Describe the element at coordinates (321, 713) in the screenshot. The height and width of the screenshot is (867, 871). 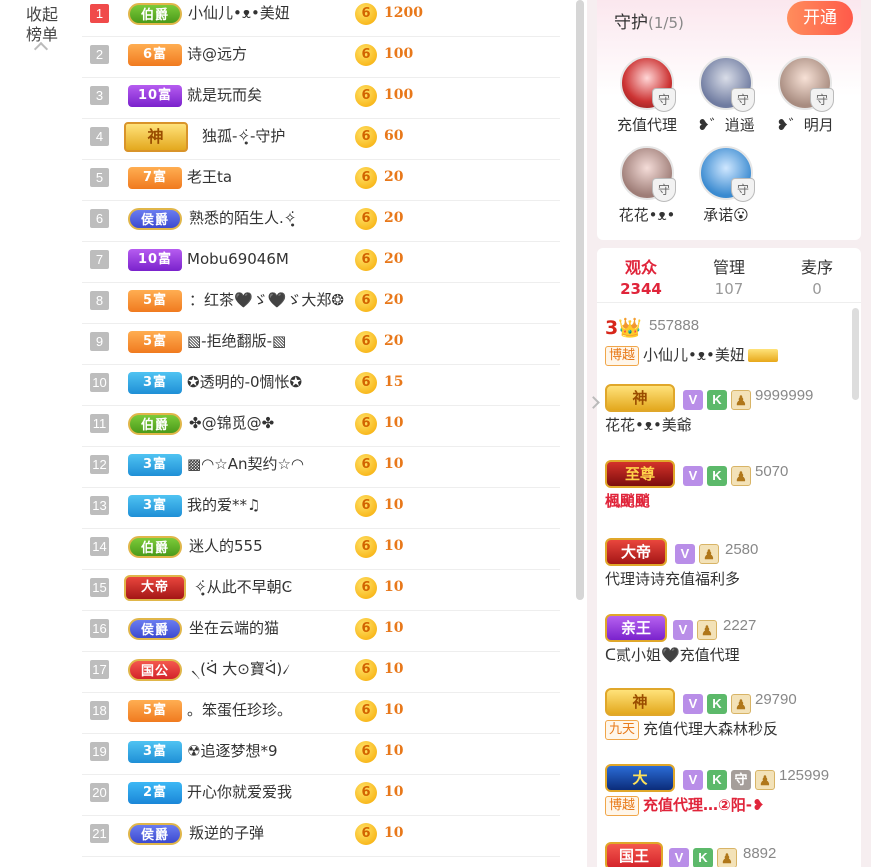
I see `ranking-row: 18 5富 。笨蛋任珍珍。 6 10` at that location.